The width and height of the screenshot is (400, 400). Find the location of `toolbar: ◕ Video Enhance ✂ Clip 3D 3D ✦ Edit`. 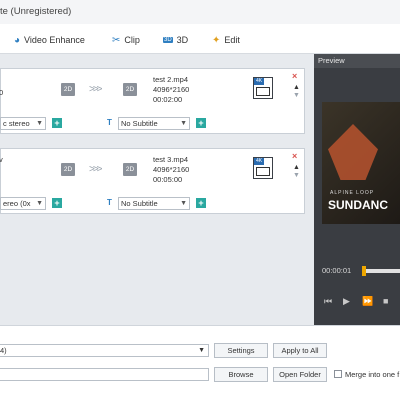

toolbar: ◕ Video Enhance ✂ Clip 3D 3D ✦ Edit is located at coordinates (200, 39).